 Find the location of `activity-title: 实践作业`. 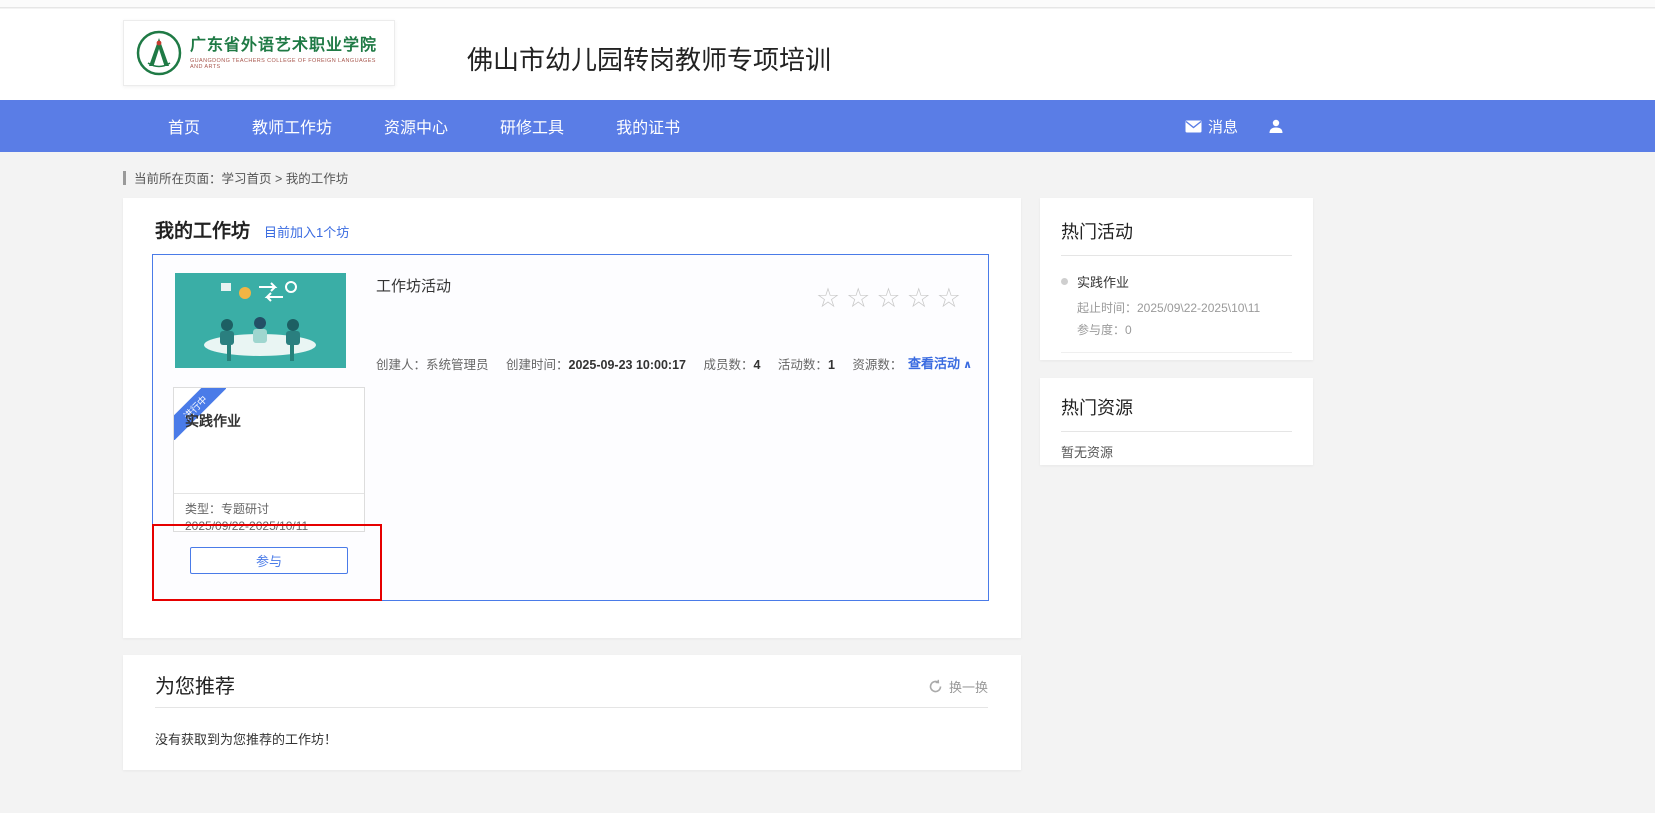

activity-title: 实践作业 is located at coordinates (213, 421).